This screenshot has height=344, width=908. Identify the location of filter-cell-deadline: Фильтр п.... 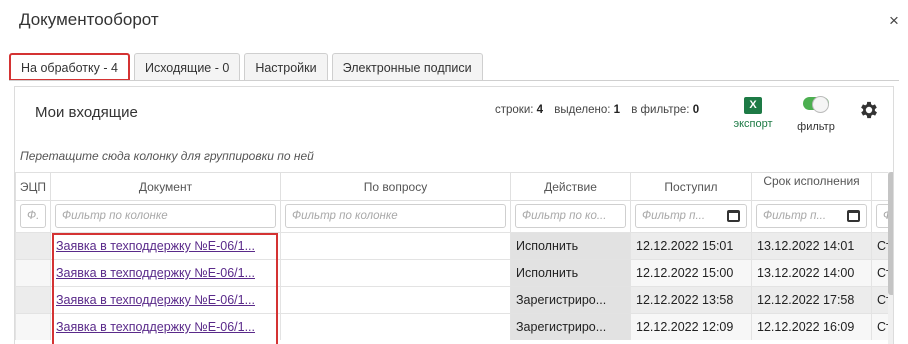
(811, 216).